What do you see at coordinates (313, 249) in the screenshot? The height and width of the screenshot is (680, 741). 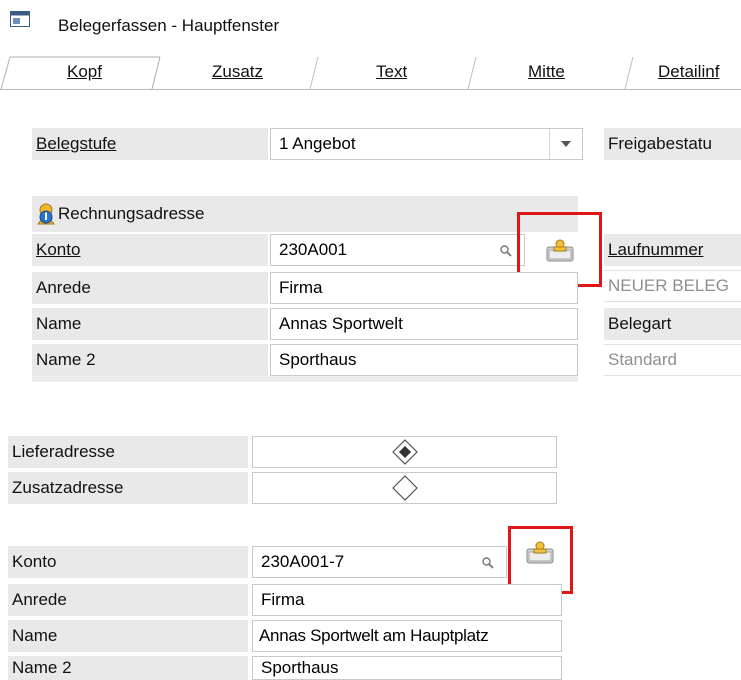 I see `rechnung-konto-value: 230A001` at bounding box center [313, 249].